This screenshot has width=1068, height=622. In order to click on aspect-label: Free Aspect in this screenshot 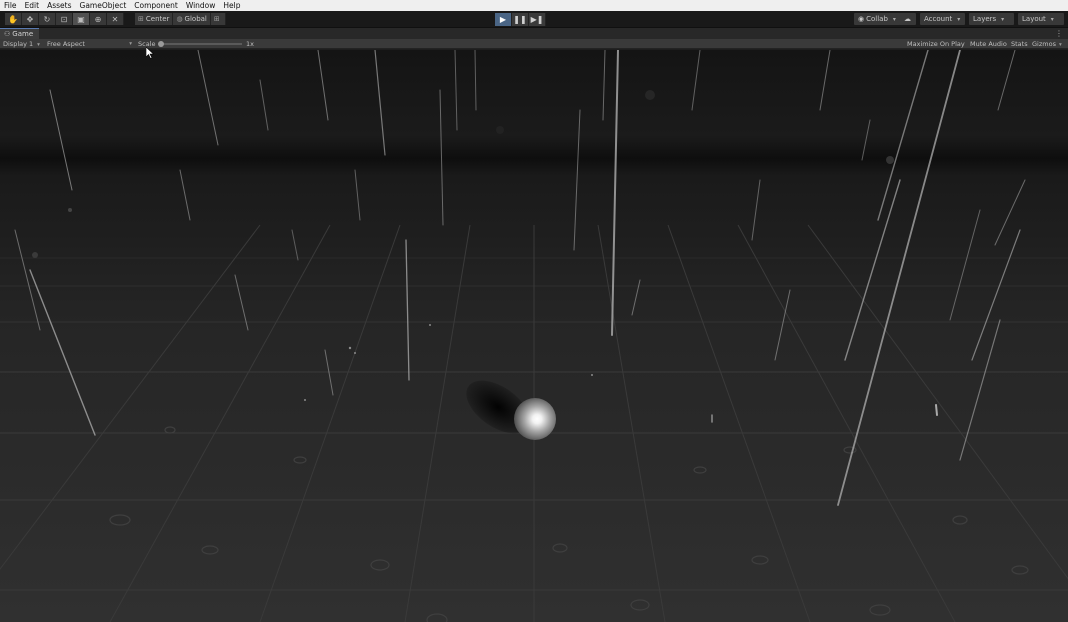, I will do `click(66, 44)`.